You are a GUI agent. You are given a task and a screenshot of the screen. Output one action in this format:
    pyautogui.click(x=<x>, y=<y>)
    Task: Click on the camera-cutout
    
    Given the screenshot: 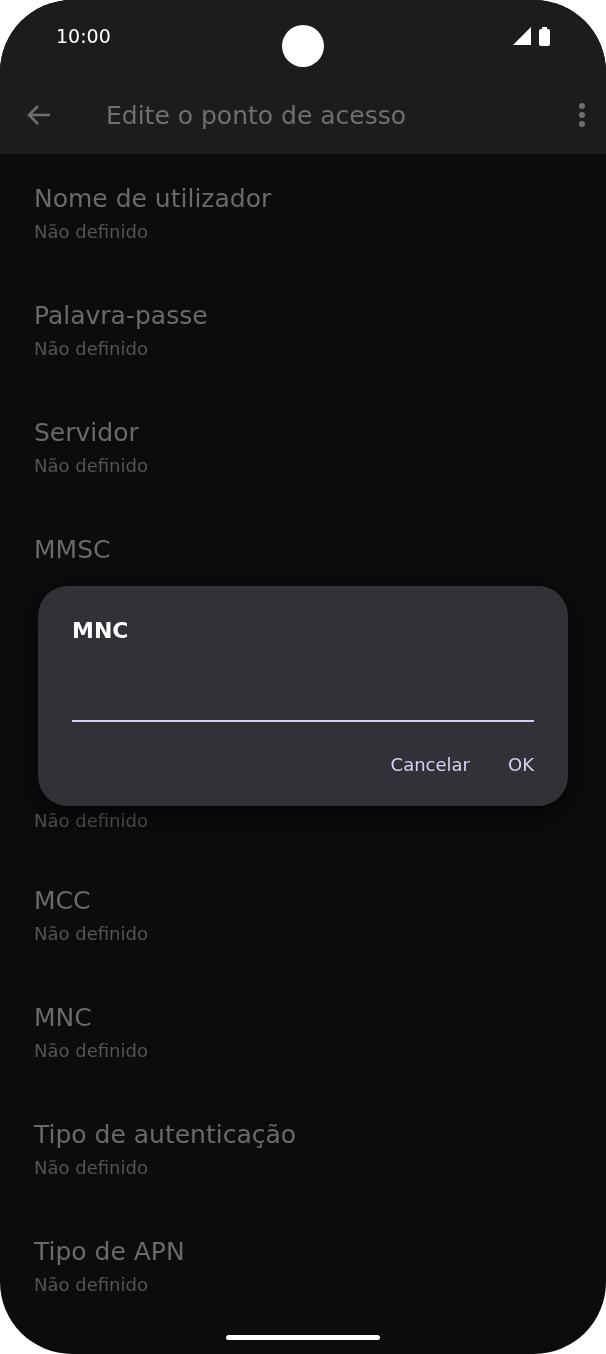 What is the action you would take?
    pyautogui.click(x=303, y=46)
    